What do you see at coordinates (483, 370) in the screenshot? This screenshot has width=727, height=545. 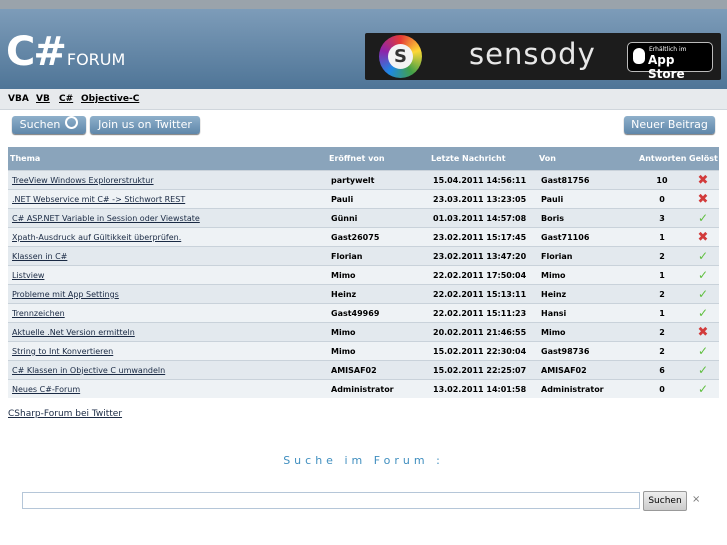 I see `last-message-cell: 15.02.2011 22:25:07` at bounding box center [483, 370].